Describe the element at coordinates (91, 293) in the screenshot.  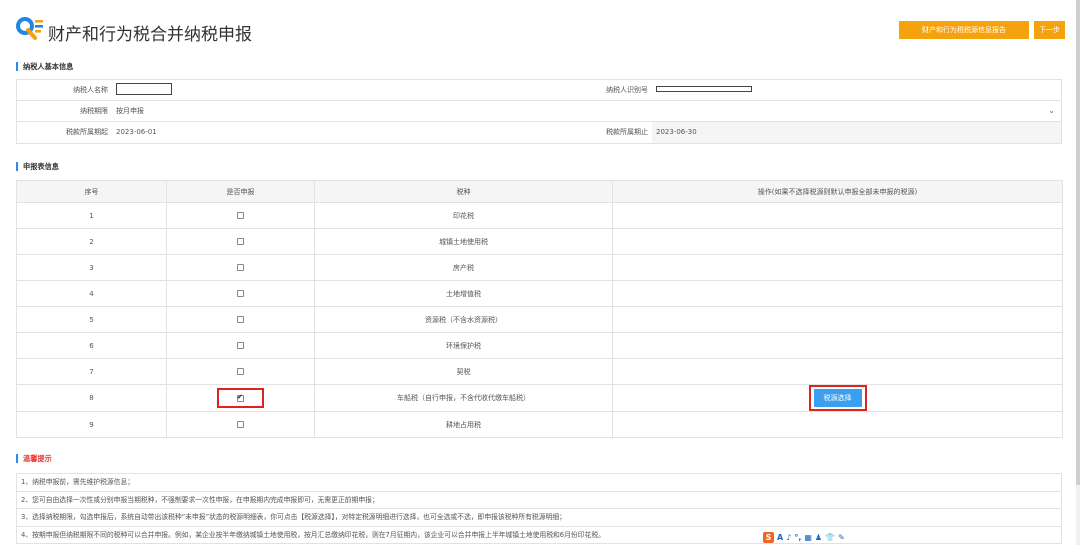
I see `row-number: 4` at that location.